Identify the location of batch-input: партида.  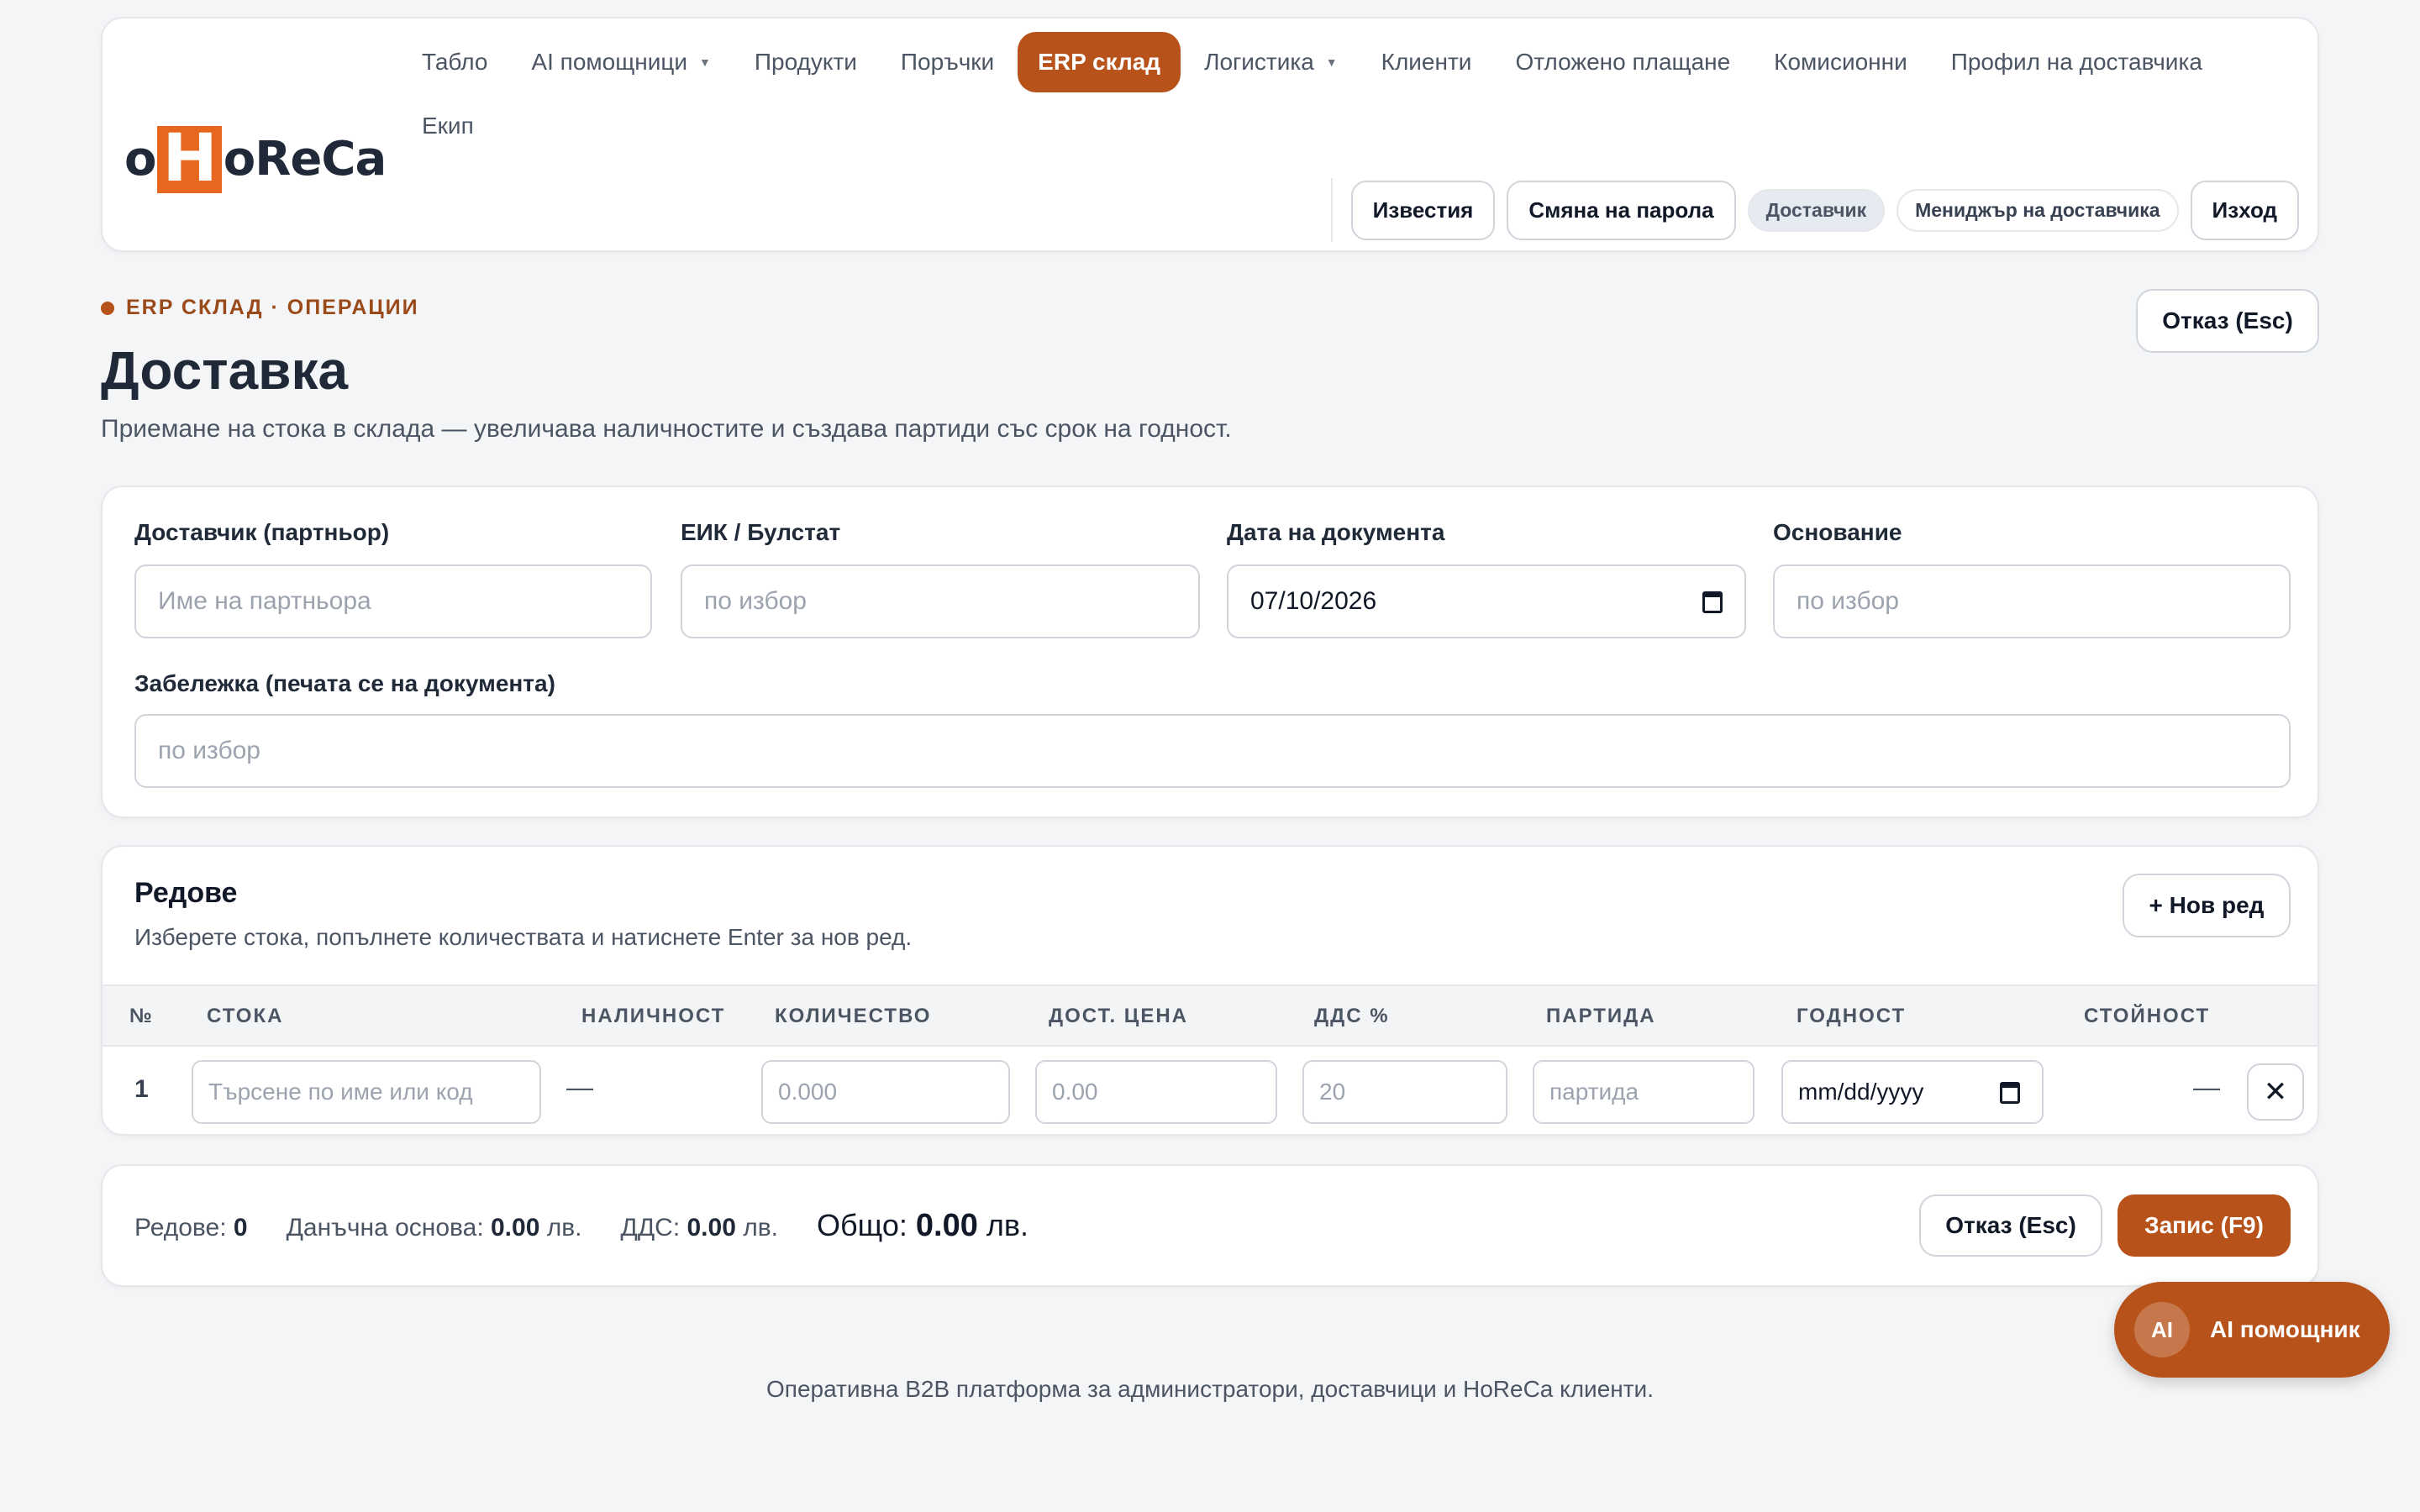
(1644, 1092).